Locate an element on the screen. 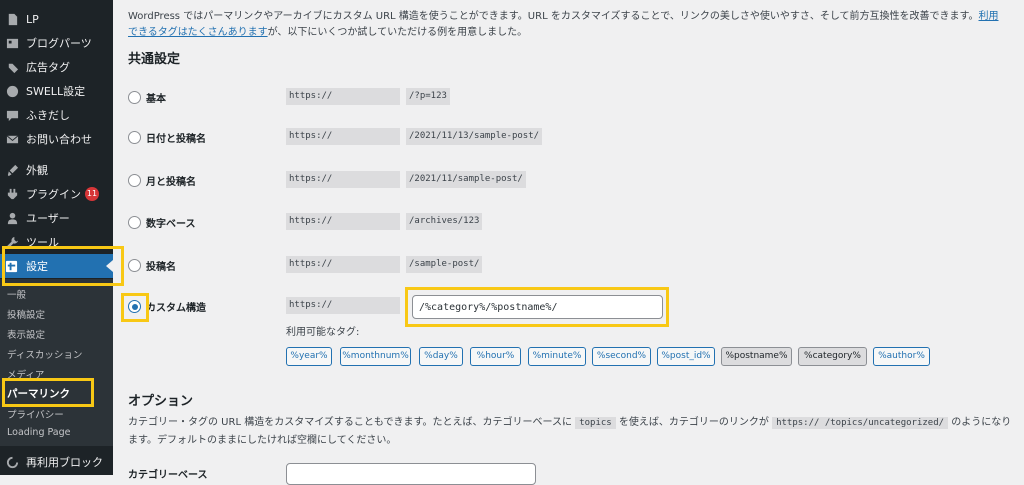  options-text: を使えば、カテゴリーのリンクが is located at coordinates (693, 422).